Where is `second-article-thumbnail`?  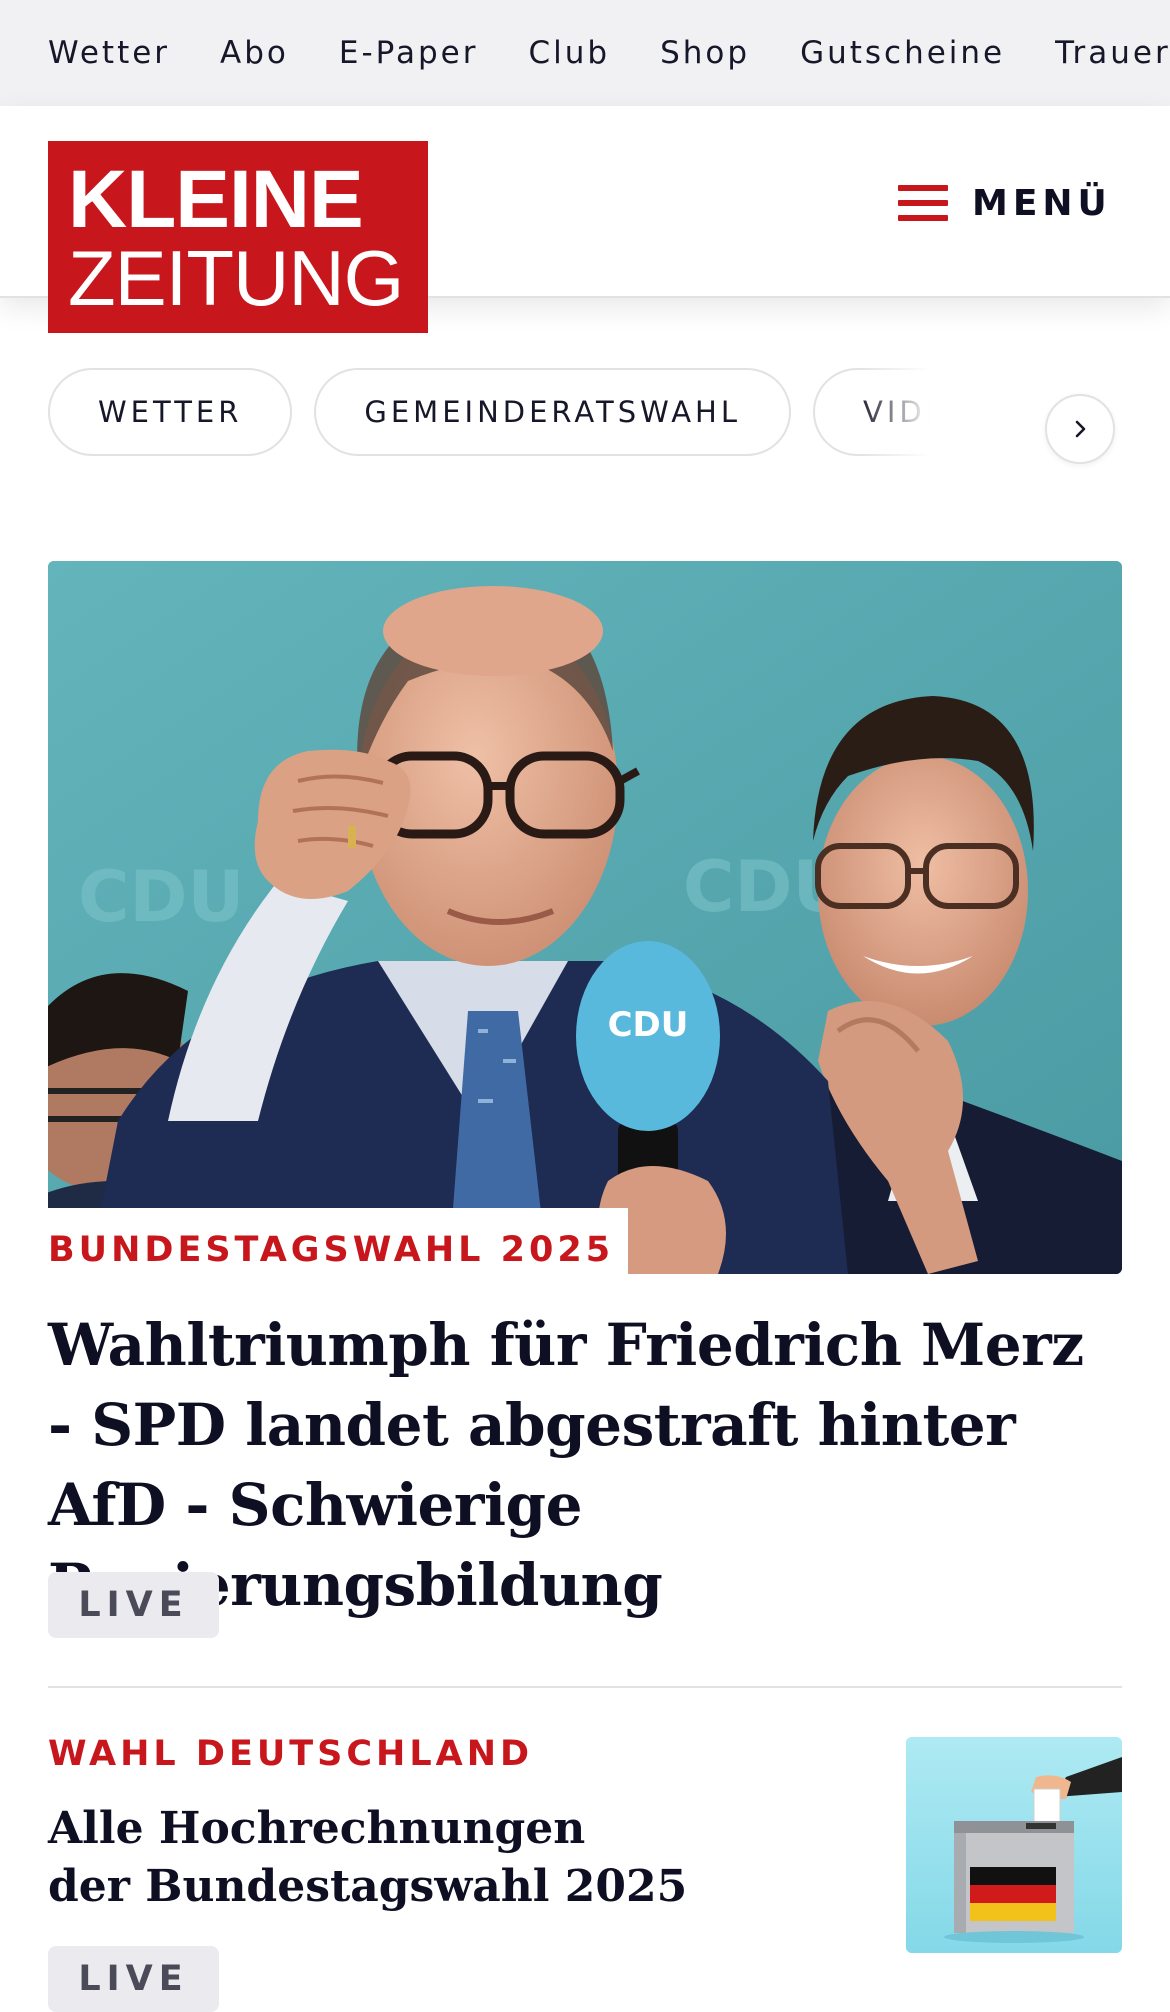
second-article-thumbnail is located at coordinates (1014, 1845).